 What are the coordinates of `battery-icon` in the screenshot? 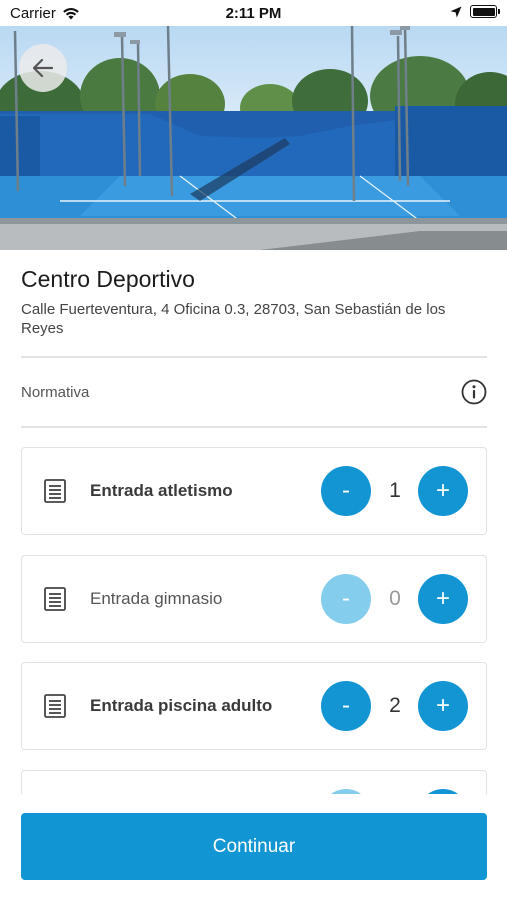 It's located at (485, 11).